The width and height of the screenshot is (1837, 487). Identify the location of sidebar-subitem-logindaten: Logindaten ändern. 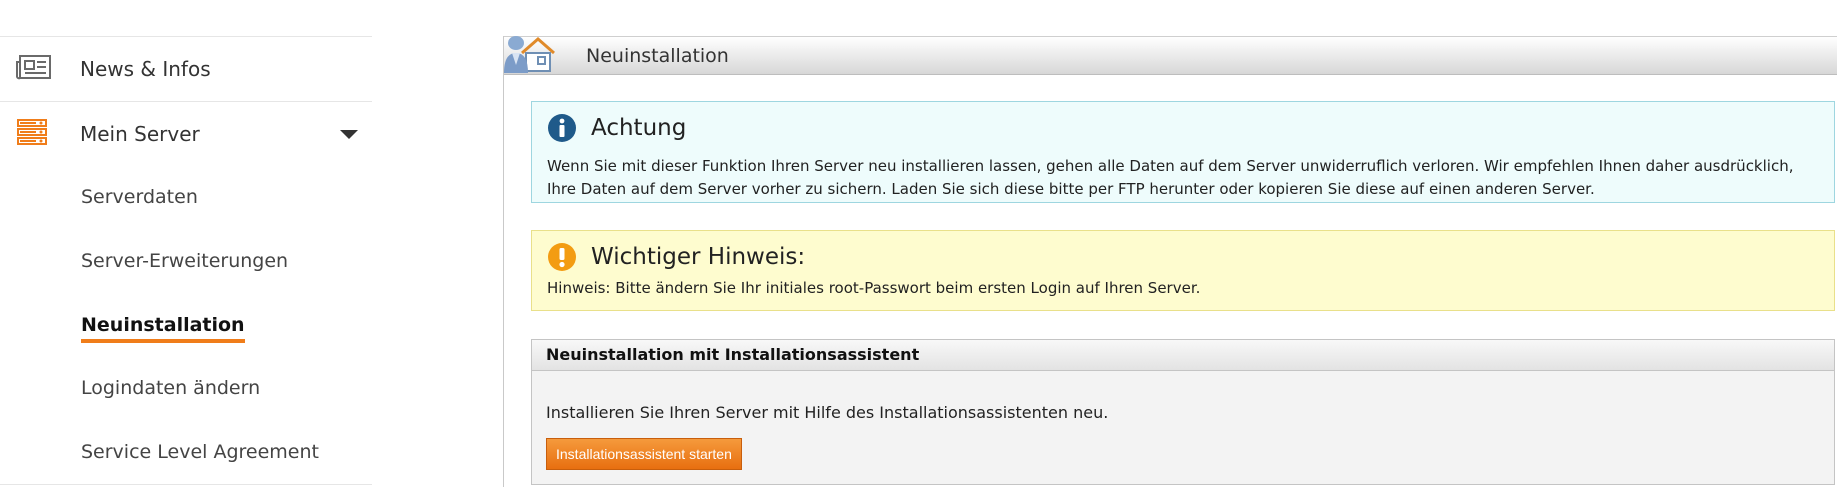
(170, 388).